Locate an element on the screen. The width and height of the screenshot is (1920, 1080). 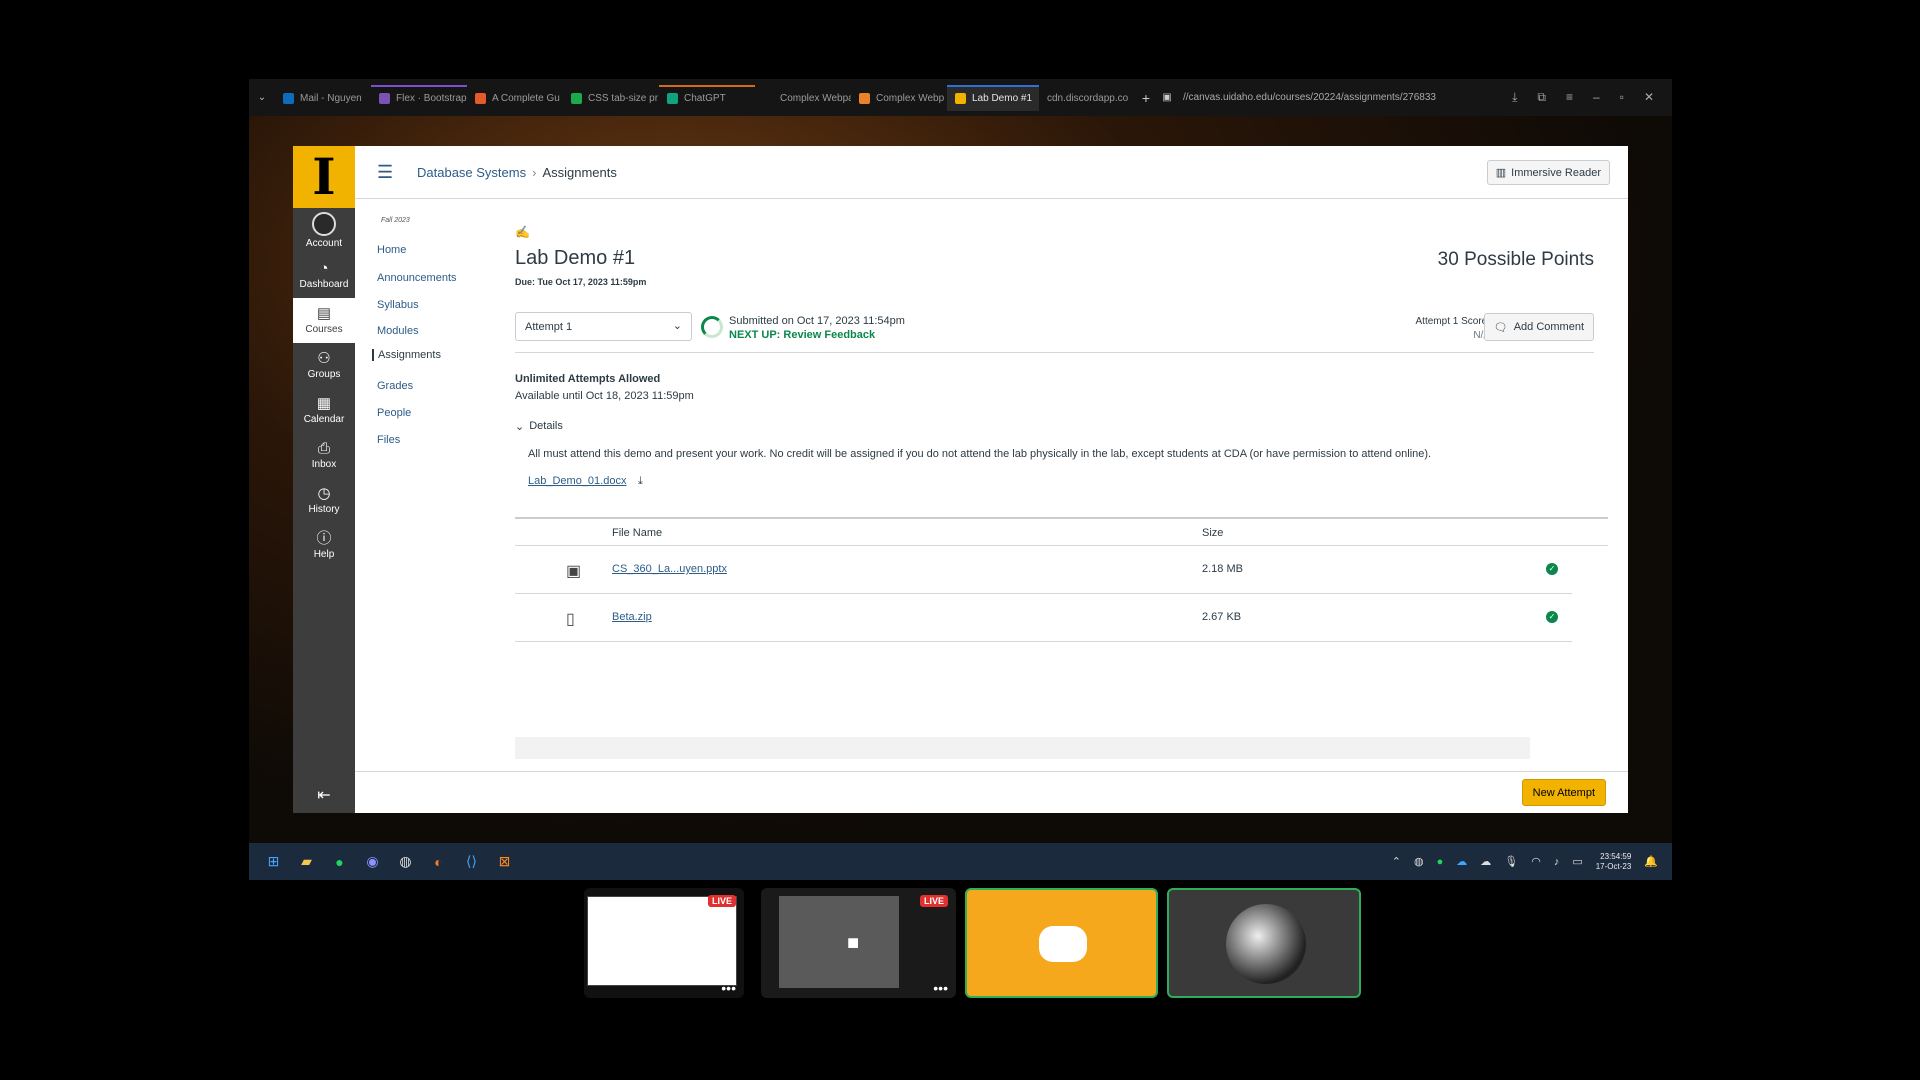
canvas-favicon-icon is located at coordinates (960, 98).